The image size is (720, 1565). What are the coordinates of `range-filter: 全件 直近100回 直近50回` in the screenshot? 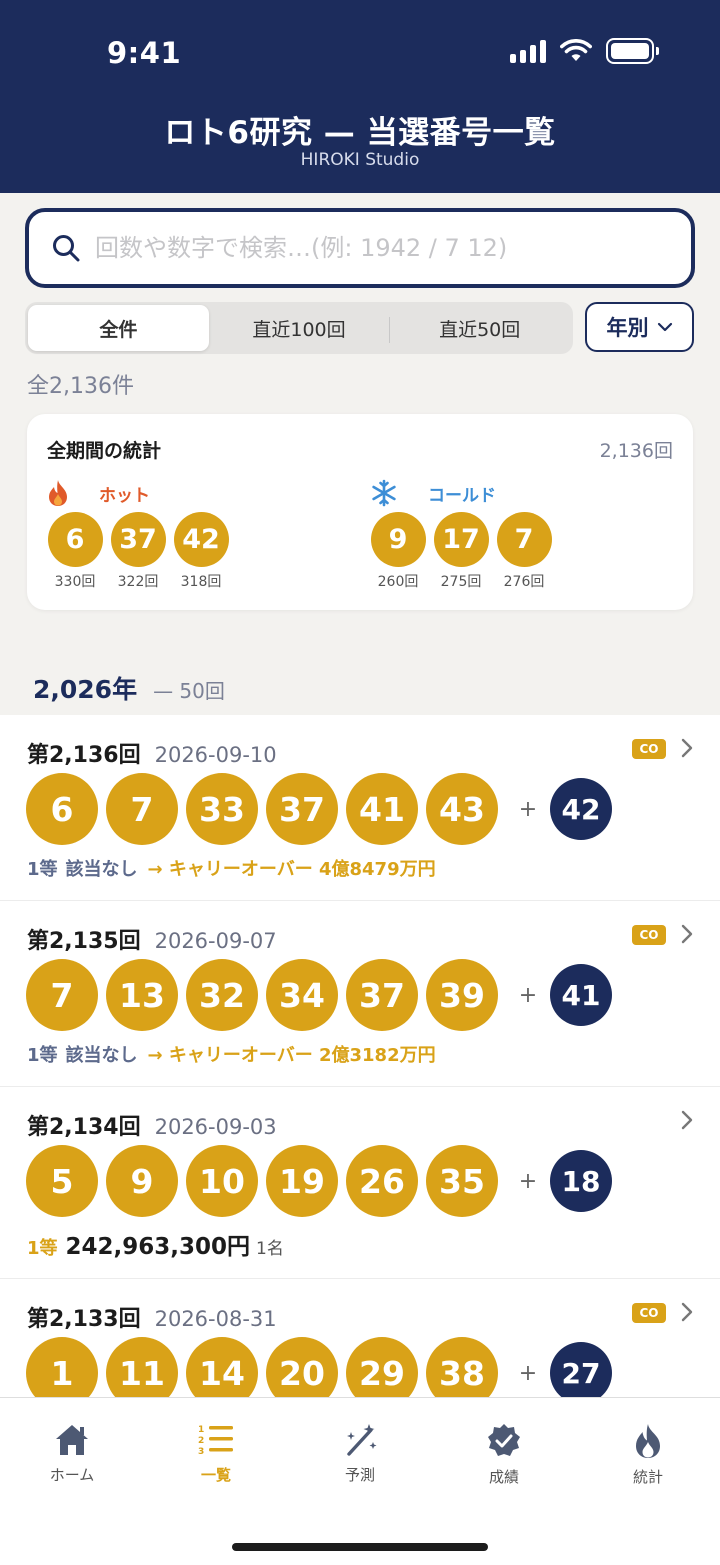 It's located at (299, 328).